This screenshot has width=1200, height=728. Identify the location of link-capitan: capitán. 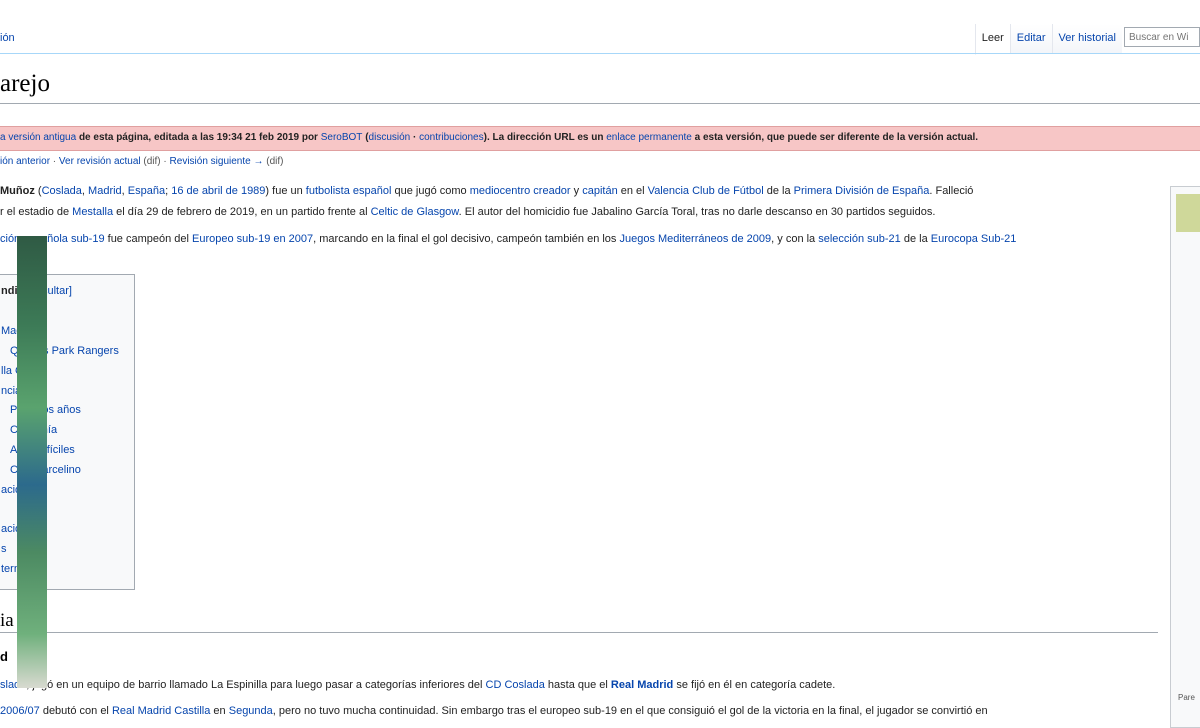
(599, 191).